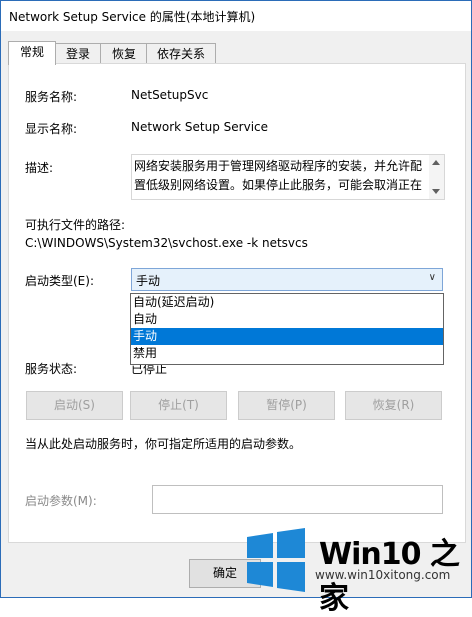 This screenshot has width=472, height=617. What do you see at coordinates (170, 95) in the screenshot?
I see `service-name-value: NetSetupSvc` at bounding box center [170, 95].